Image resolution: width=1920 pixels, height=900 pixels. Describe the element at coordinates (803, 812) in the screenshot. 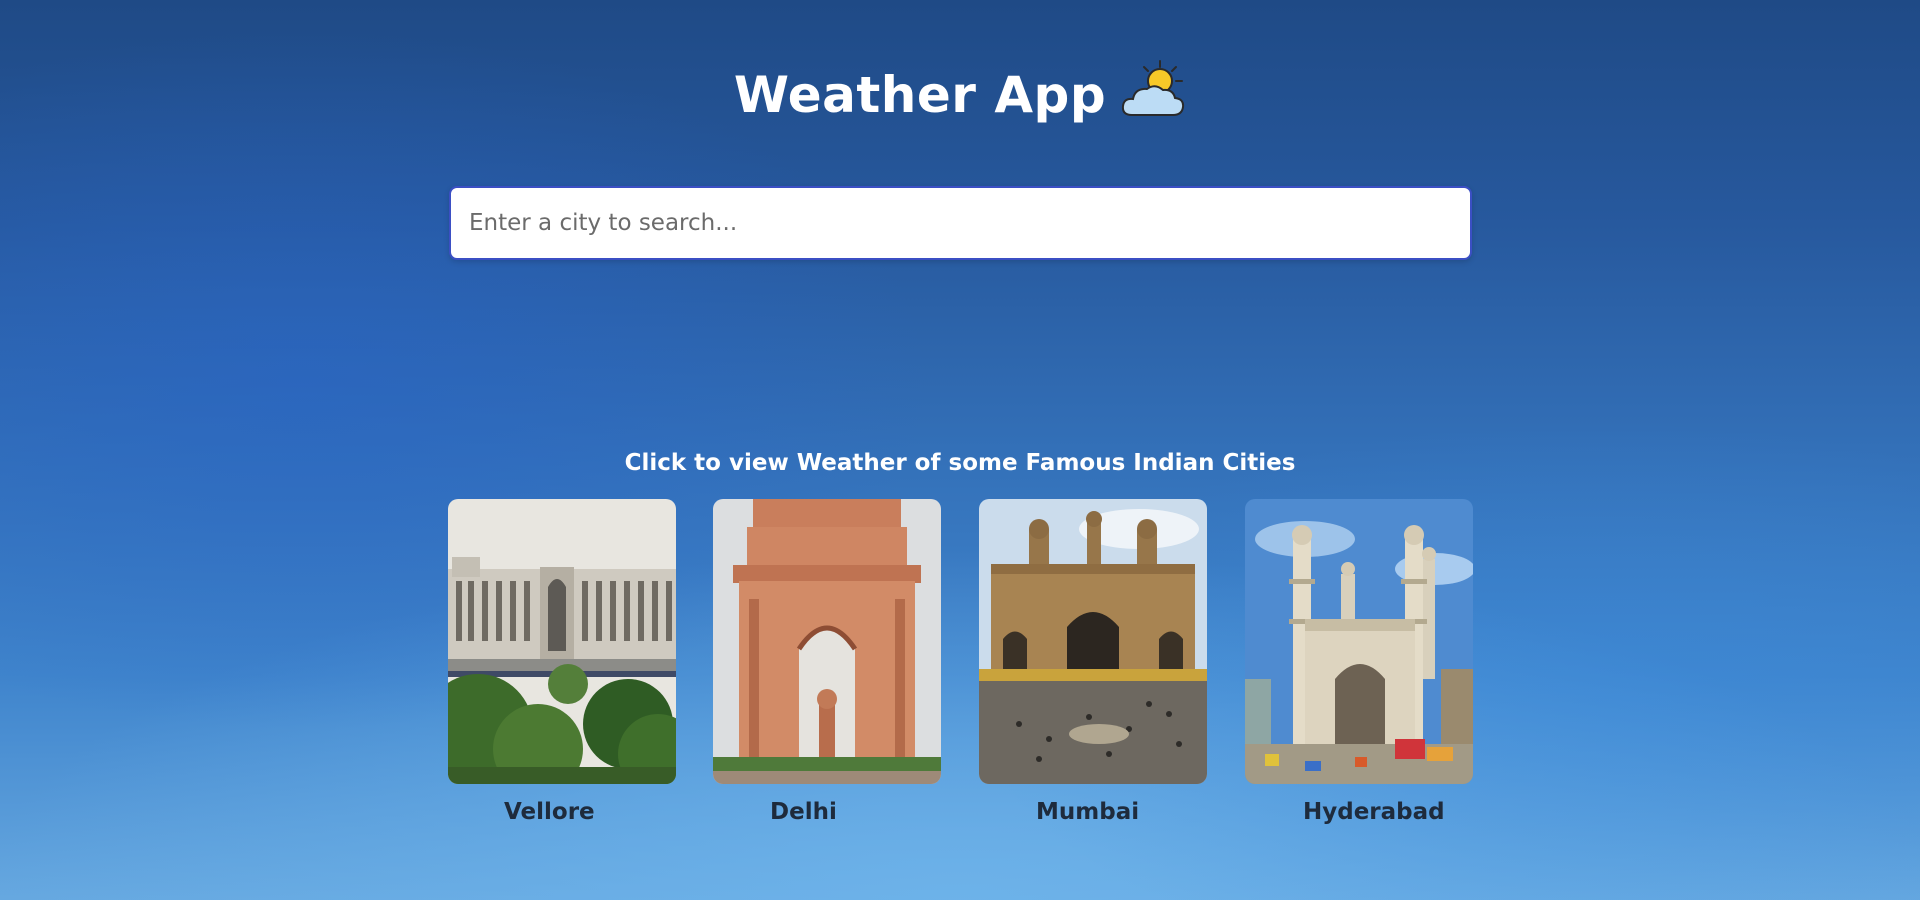

I see `city-label: Delhi` at that location.